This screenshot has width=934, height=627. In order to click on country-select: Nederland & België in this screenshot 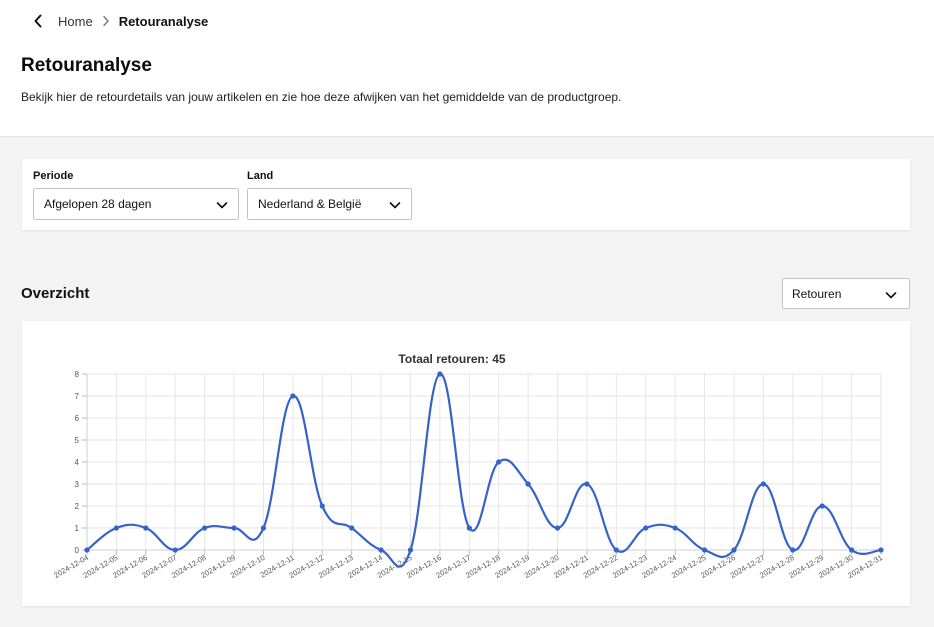, I will do `click(329, 204)`.